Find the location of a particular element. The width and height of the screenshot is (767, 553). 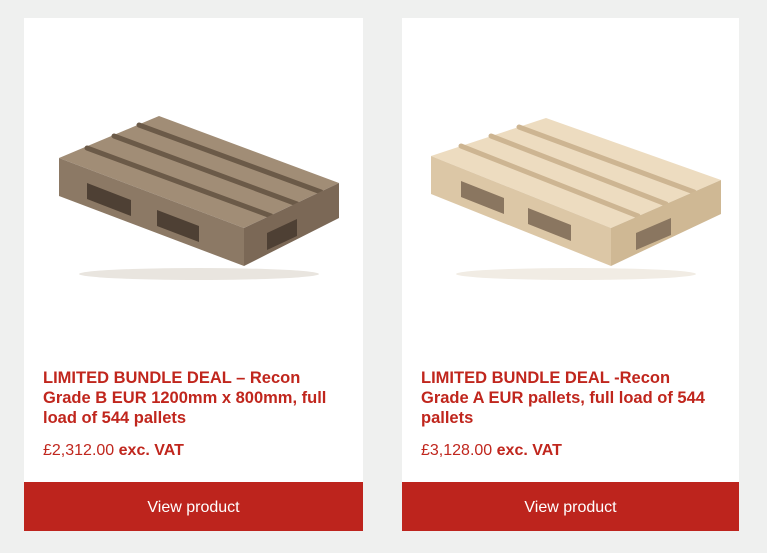

product-price: £2,312.00 exc. VAT is located at coordinates (113, 451).